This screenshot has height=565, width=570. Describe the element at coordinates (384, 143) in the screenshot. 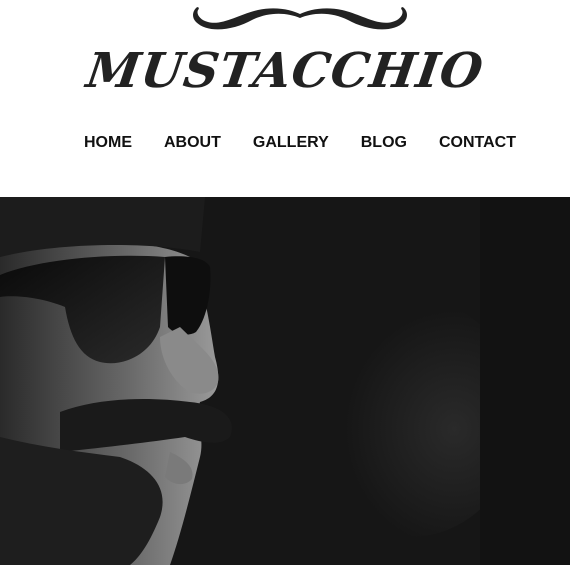

I see `nav-item-blog: BLOG` at that location.